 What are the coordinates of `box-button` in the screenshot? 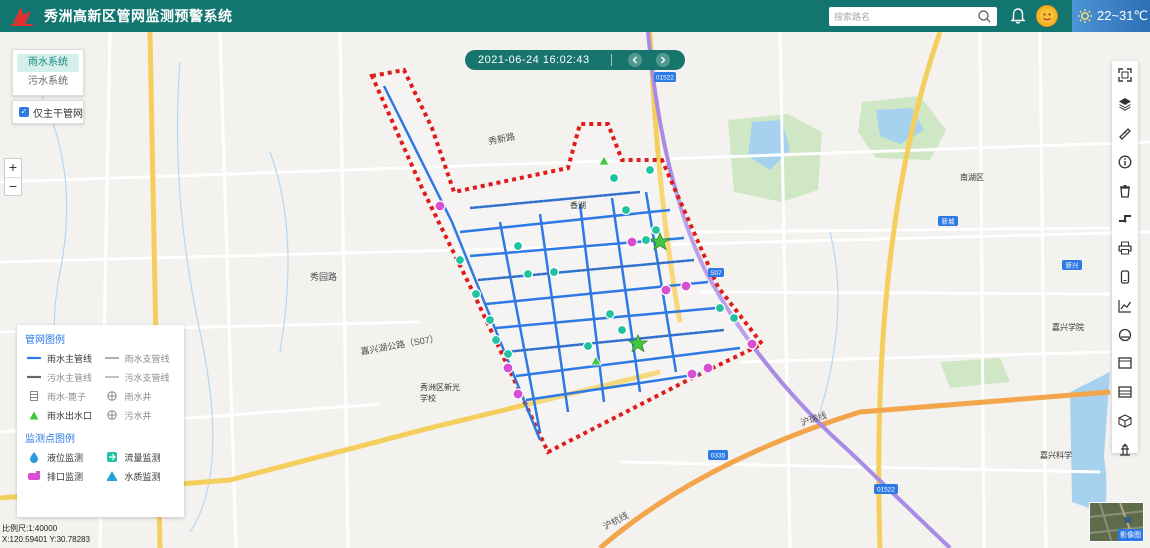 It's located at (1125, 421).